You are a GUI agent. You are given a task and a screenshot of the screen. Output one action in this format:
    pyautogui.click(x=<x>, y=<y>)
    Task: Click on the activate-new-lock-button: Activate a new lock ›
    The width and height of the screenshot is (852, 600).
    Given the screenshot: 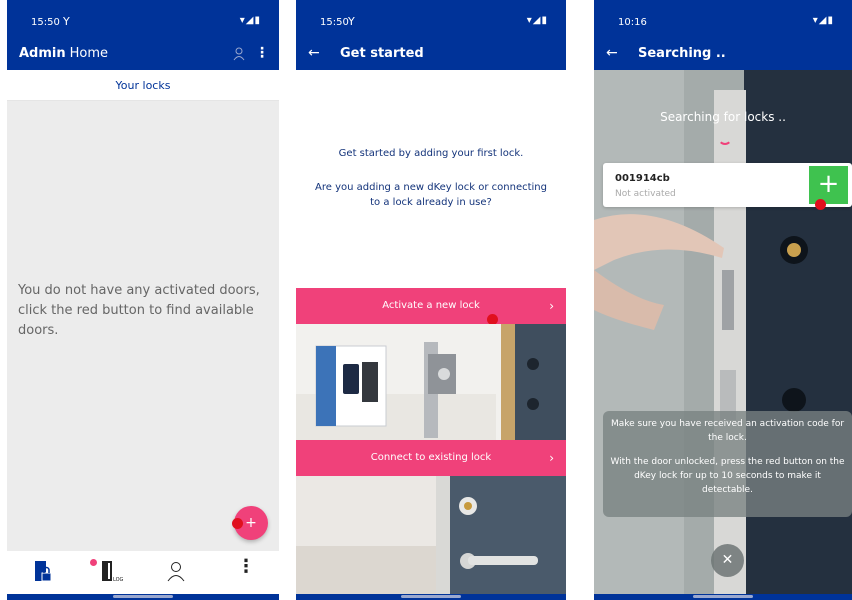 What is the action you would take?
    pyautogui.click(x=431, y=306)
    